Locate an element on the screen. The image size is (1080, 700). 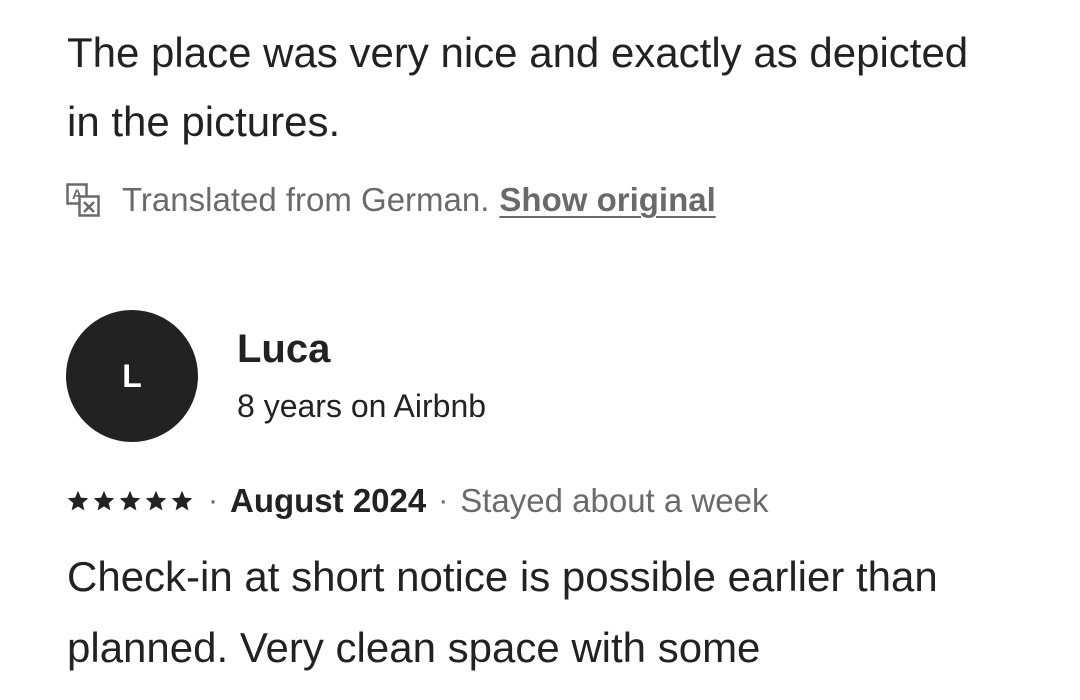
avatar-initial: L is located at coordinates (132, 375).